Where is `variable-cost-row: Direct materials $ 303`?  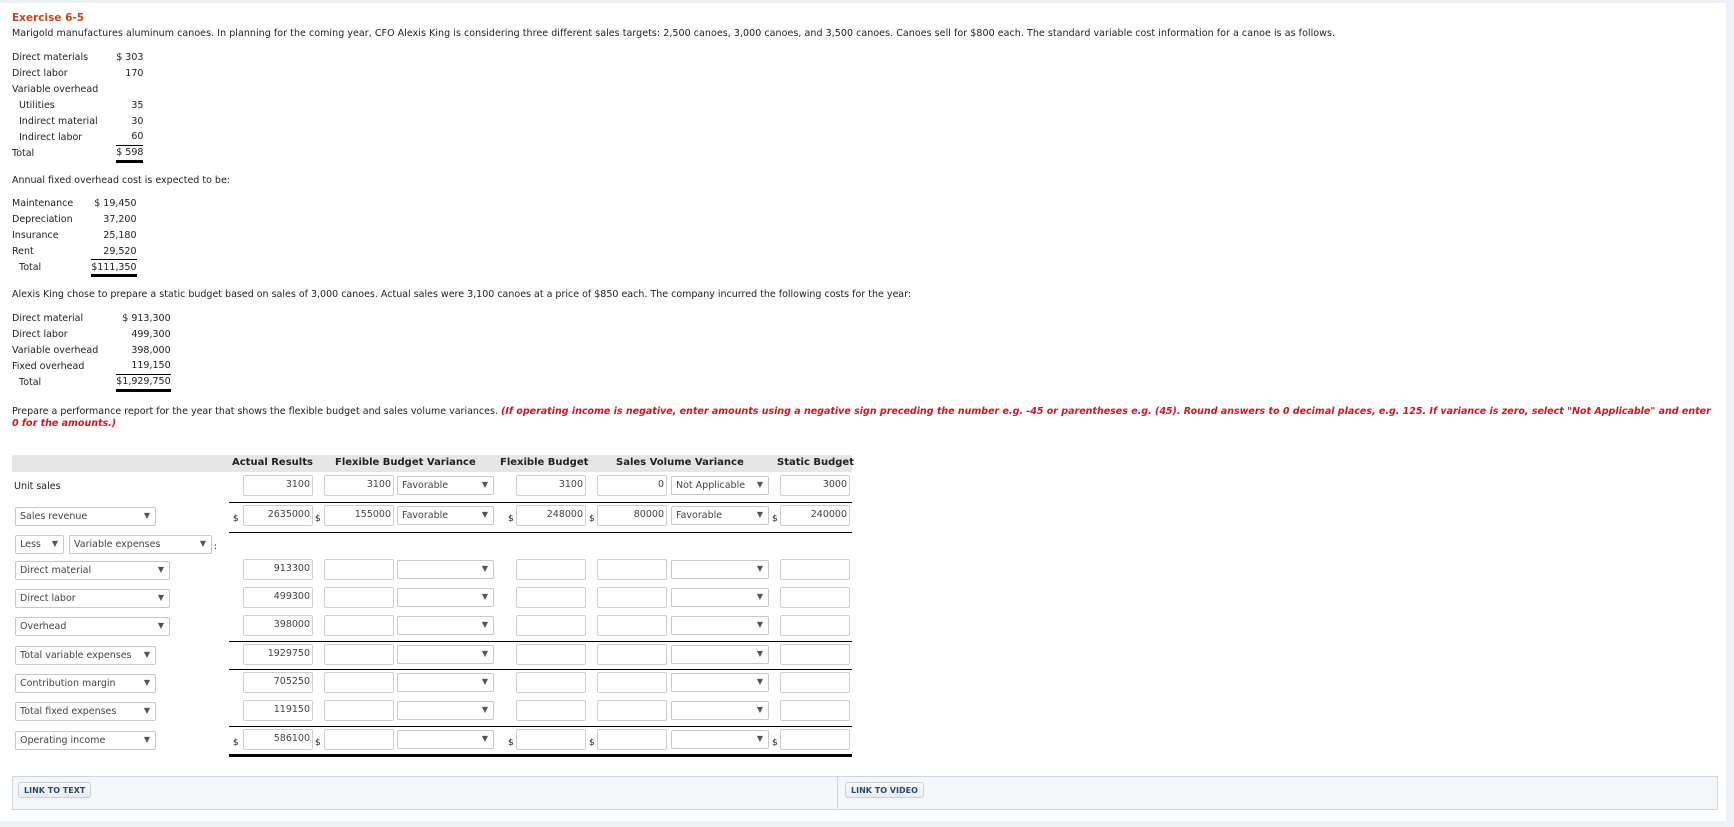
variable-cost-row: Direct materials $ 303 is located at coordinates (77, 57).